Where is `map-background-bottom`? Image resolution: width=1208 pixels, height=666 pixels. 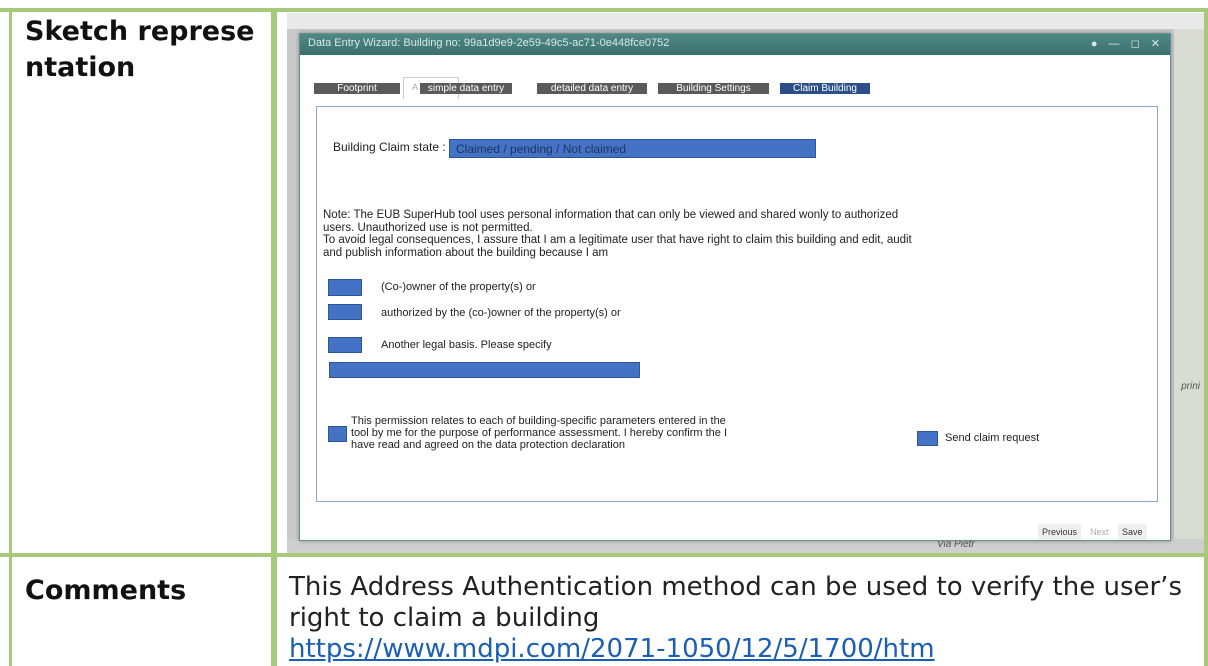 map-background-bottom is located at coordinates (745, 546).